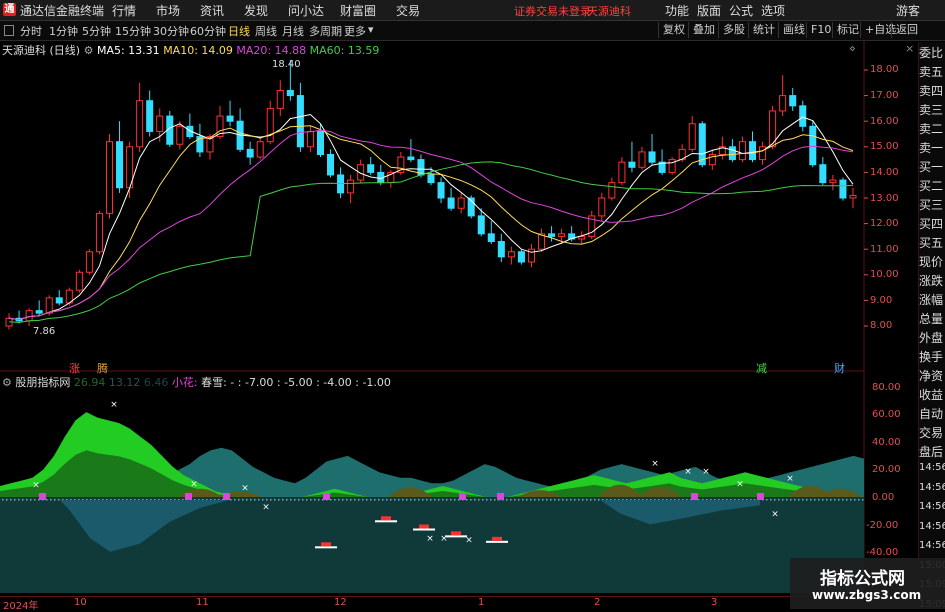 Image resolution: width=945 pixels, height=612 pixels. What do you see at coordinates (96, 31) in the screenshot?
I see `period-tab-5min: 5分钟` at bounding box center [96, 31].